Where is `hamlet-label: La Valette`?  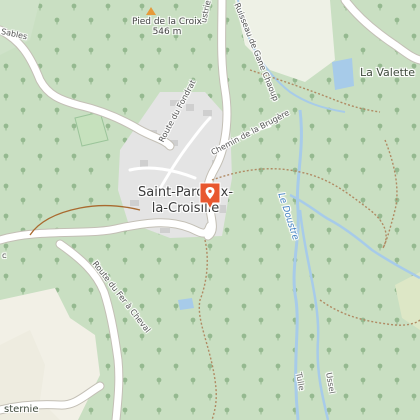
hamlet-label: La Valette is located at coordinates (387, 72).